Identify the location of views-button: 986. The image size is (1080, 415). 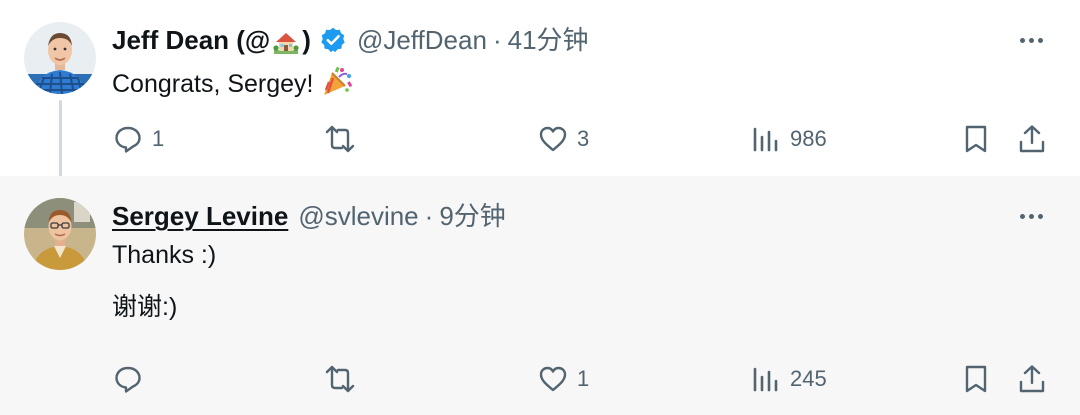
(788, 139).